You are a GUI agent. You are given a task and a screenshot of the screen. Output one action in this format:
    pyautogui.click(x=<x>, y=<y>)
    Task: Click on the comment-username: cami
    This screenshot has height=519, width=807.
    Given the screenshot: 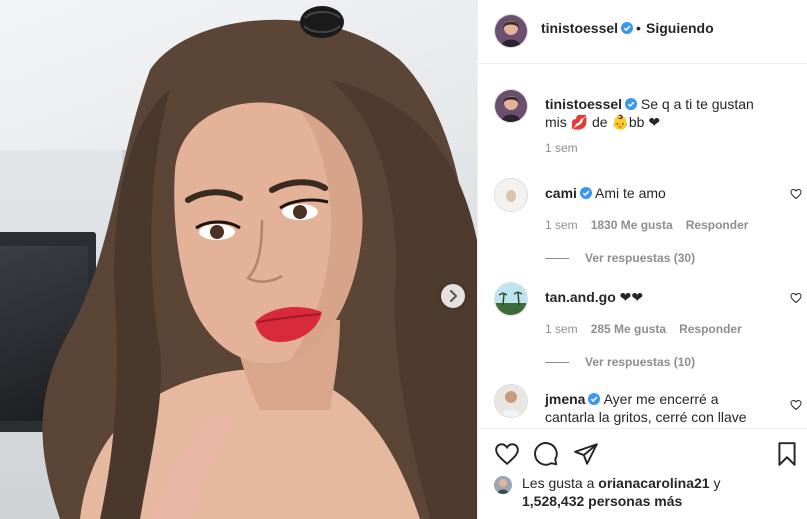 What is the action you would take?
    pyautogui.click(x=561, y=193)
    